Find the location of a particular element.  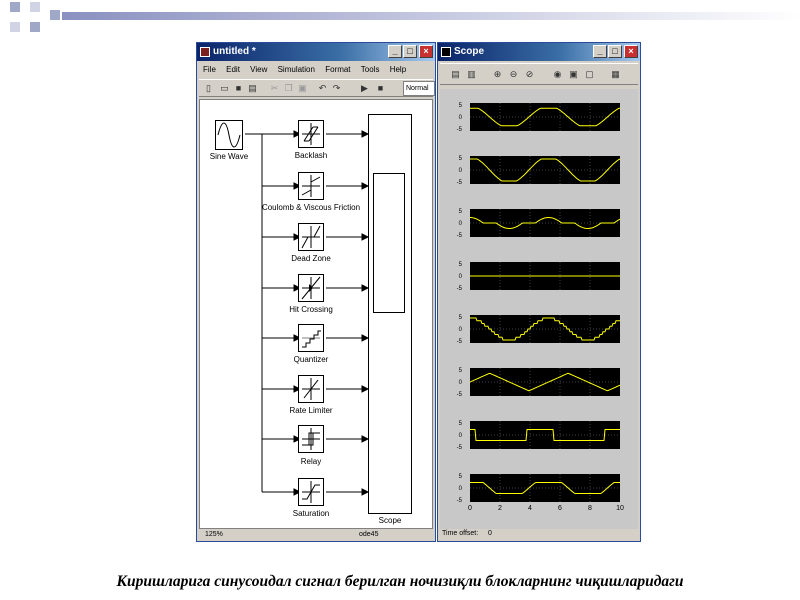

sine-wave-block is located at coordinates (229, 135).